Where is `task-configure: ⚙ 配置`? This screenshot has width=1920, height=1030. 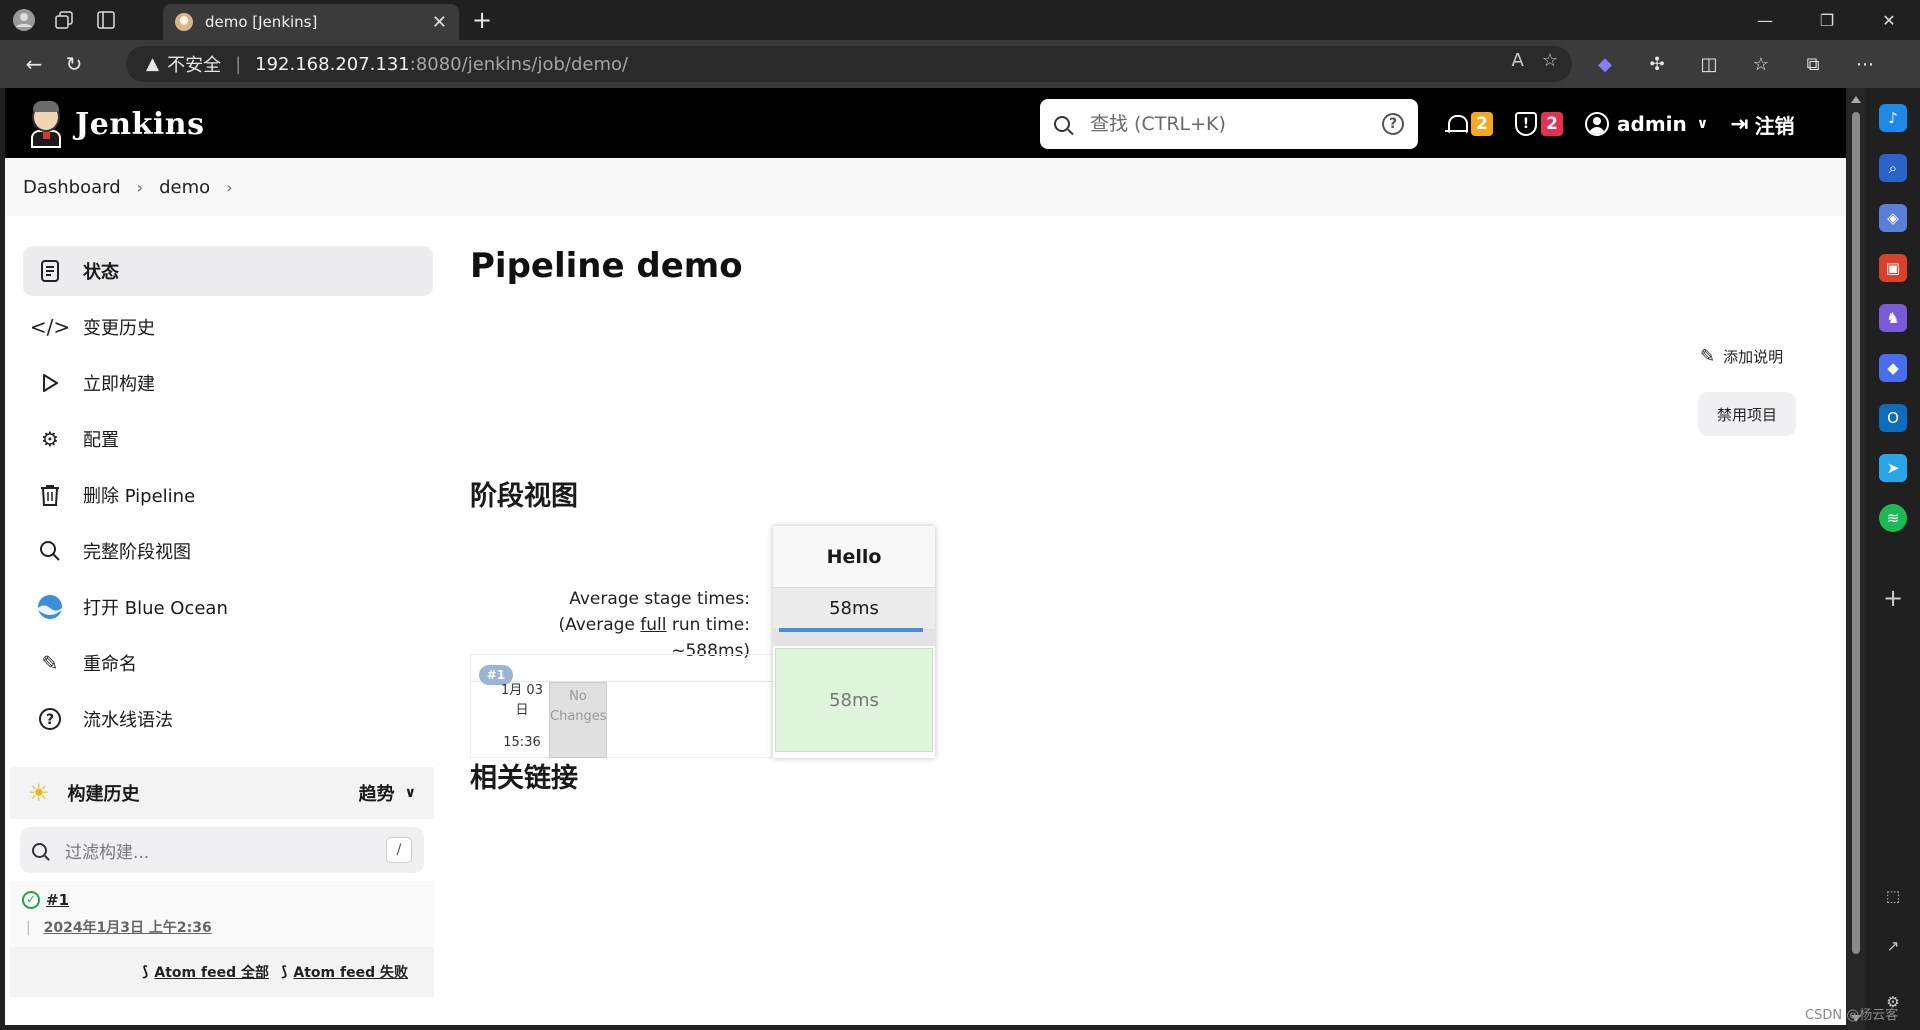 task-configure: ⚙ 配置 is located at coordinates (228, 439).